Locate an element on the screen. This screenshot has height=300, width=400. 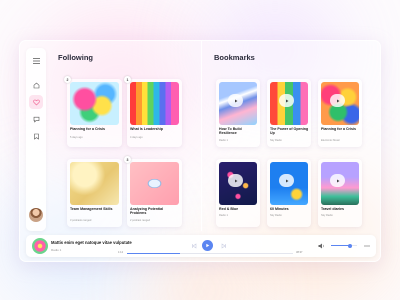
bookmark-card: The Power of Opening Up Sky Radio is located at coordinates (289, 113).